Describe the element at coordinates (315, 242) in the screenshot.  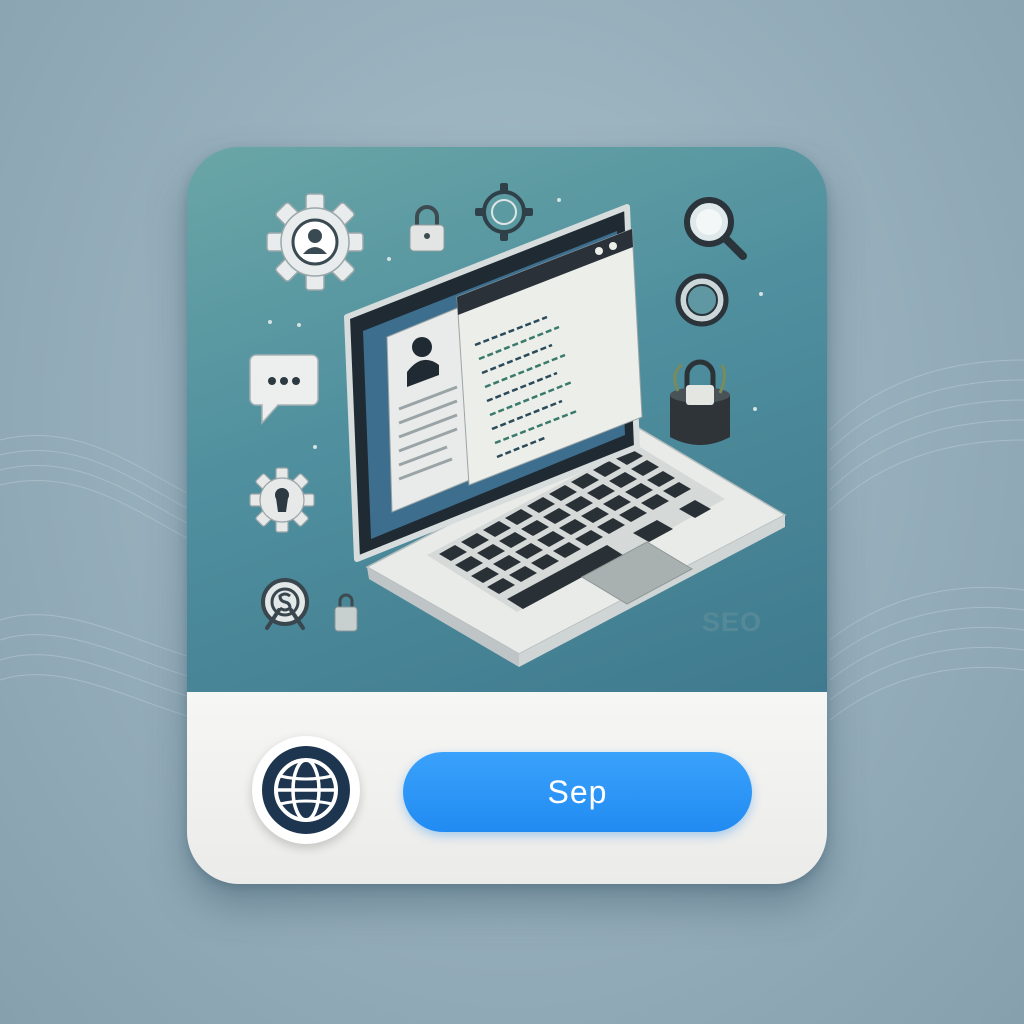
I see `user-gear-icon` at that location.